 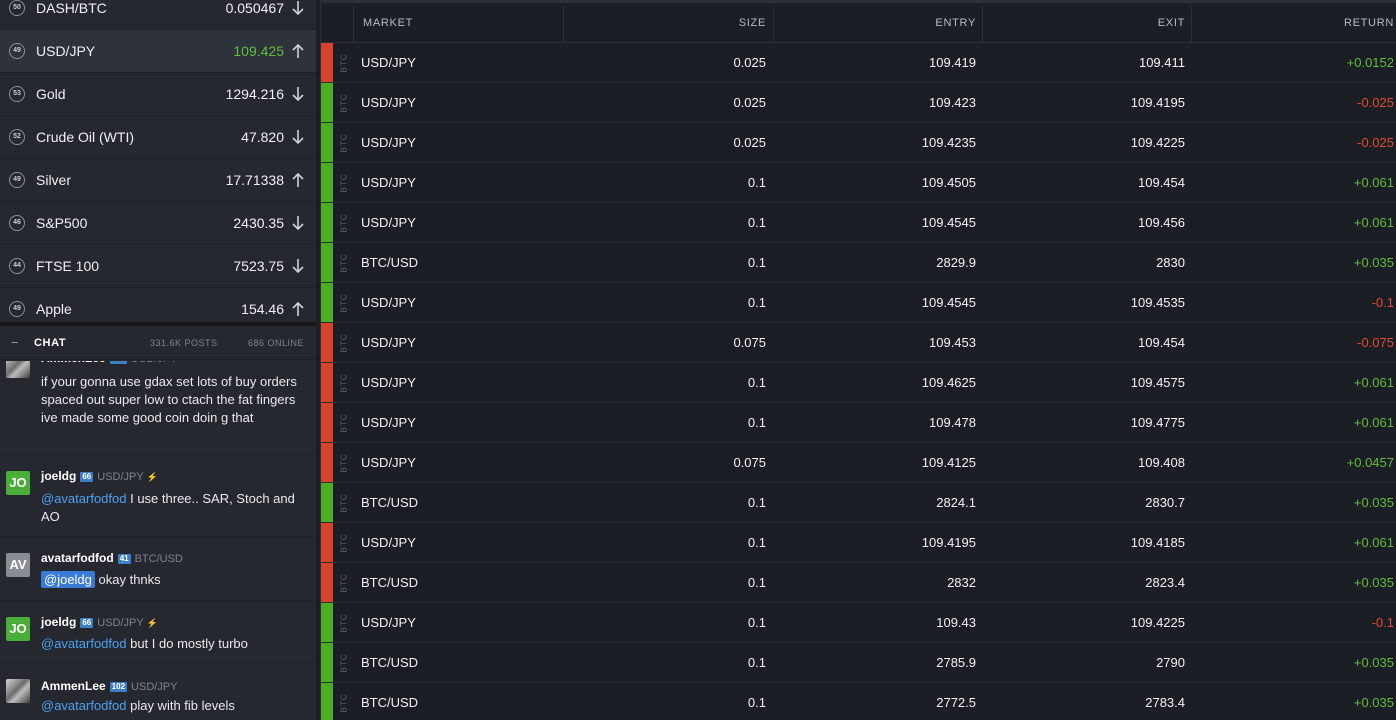 I want to click on chat-username: avatarfodfod, so click(x=77, y=558).